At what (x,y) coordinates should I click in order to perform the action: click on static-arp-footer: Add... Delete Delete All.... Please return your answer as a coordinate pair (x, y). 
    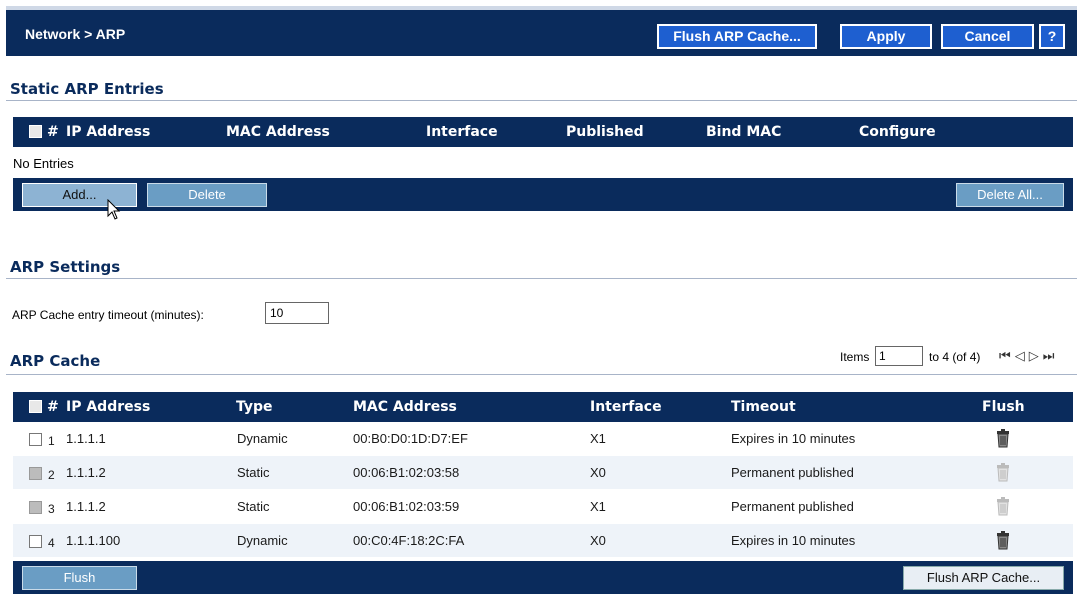
    Looking at the image, I should click on (543, 194).